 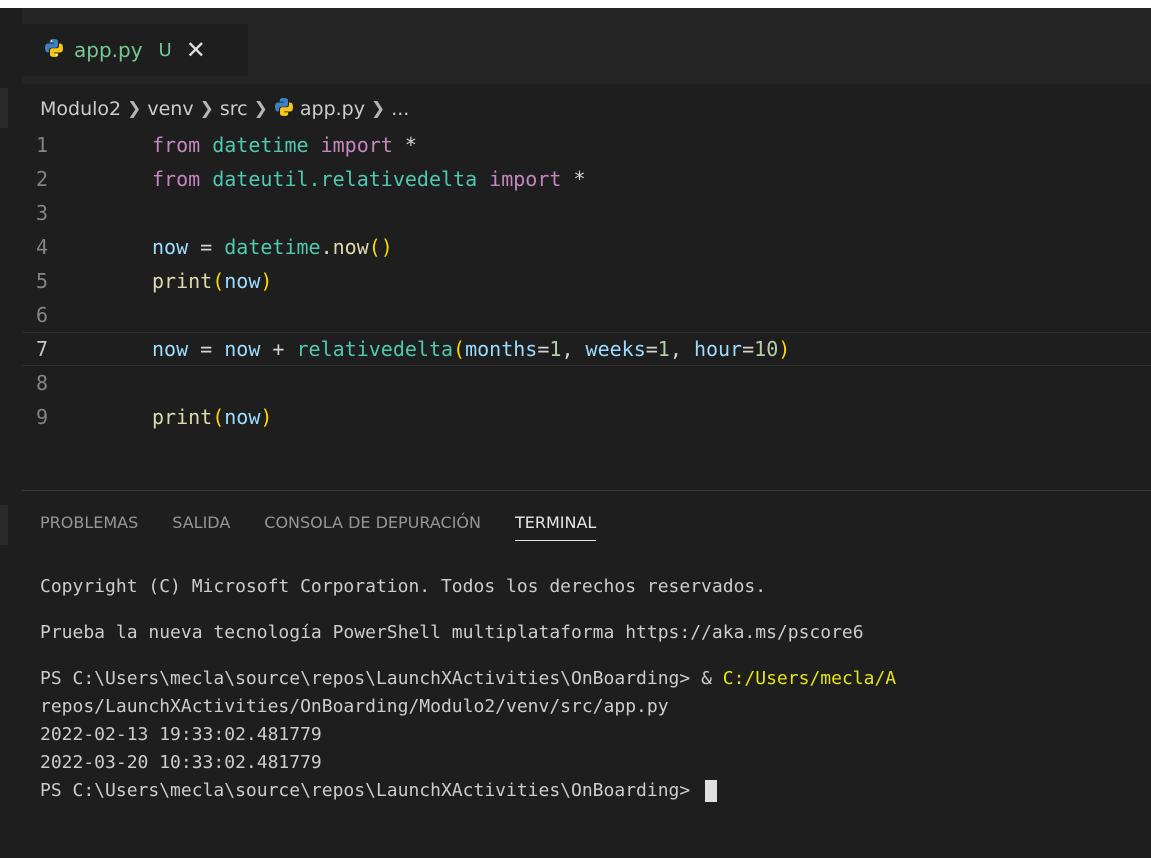 I want to click on git-status-badge: U, so click(x=165, y=50).